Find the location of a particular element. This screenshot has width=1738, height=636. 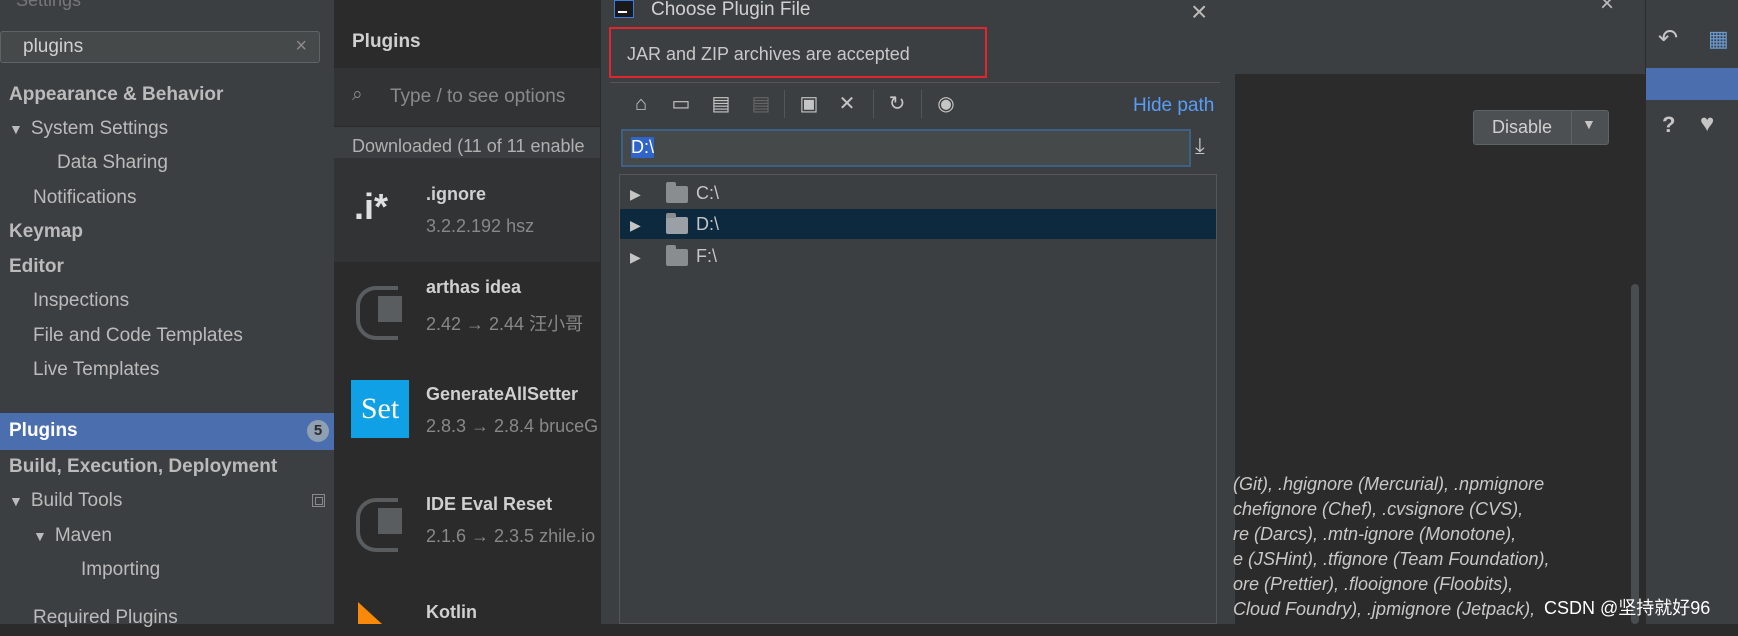

search-value: plugins is located at coordinates (53, 46).